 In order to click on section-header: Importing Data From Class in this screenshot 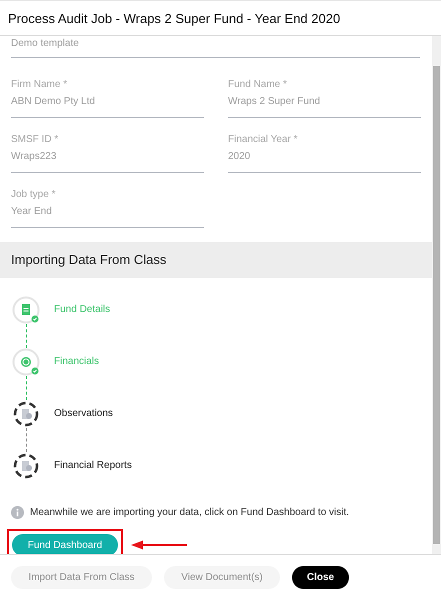, I will do `click(216, 260)`.